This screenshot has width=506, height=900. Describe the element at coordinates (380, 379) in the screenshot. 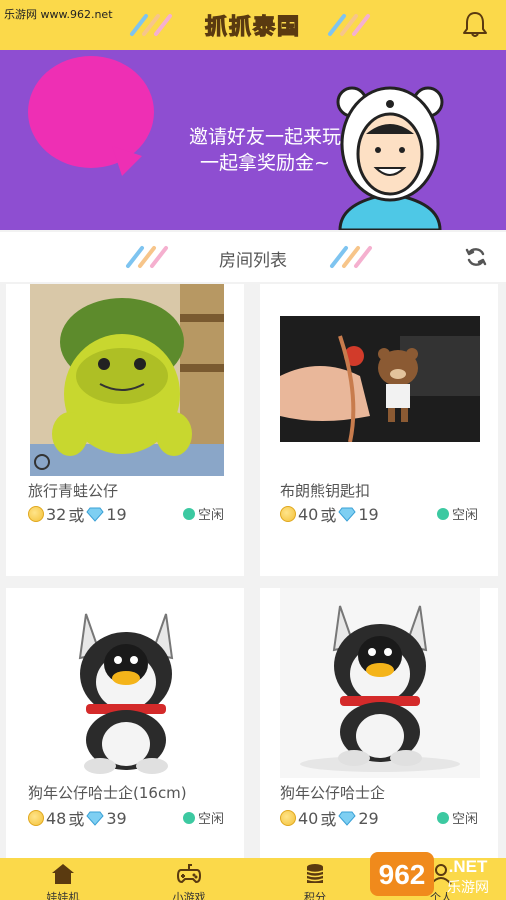

I see `bear-keychain-image` at that location.